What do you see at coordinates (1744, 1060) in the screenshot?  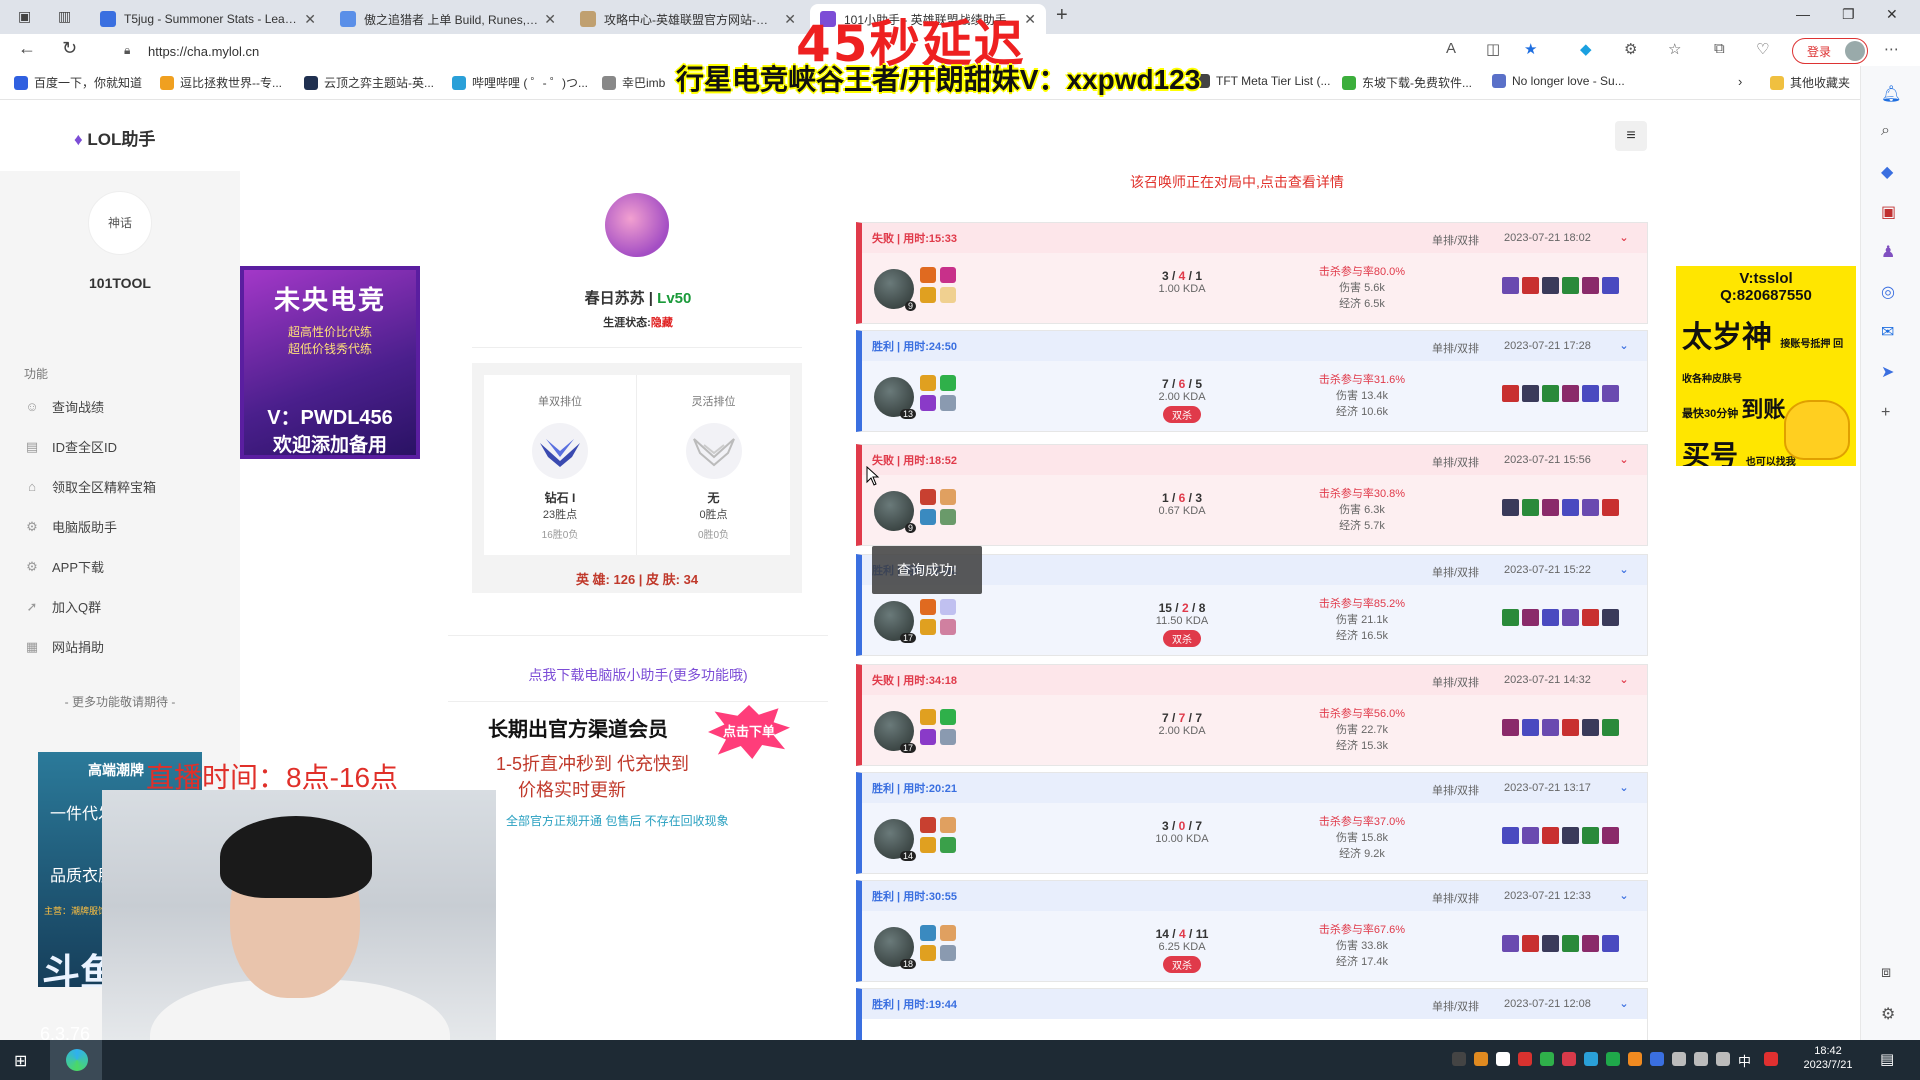 I see `ime-indicator: 中` at bounding box center [1744, 1060].